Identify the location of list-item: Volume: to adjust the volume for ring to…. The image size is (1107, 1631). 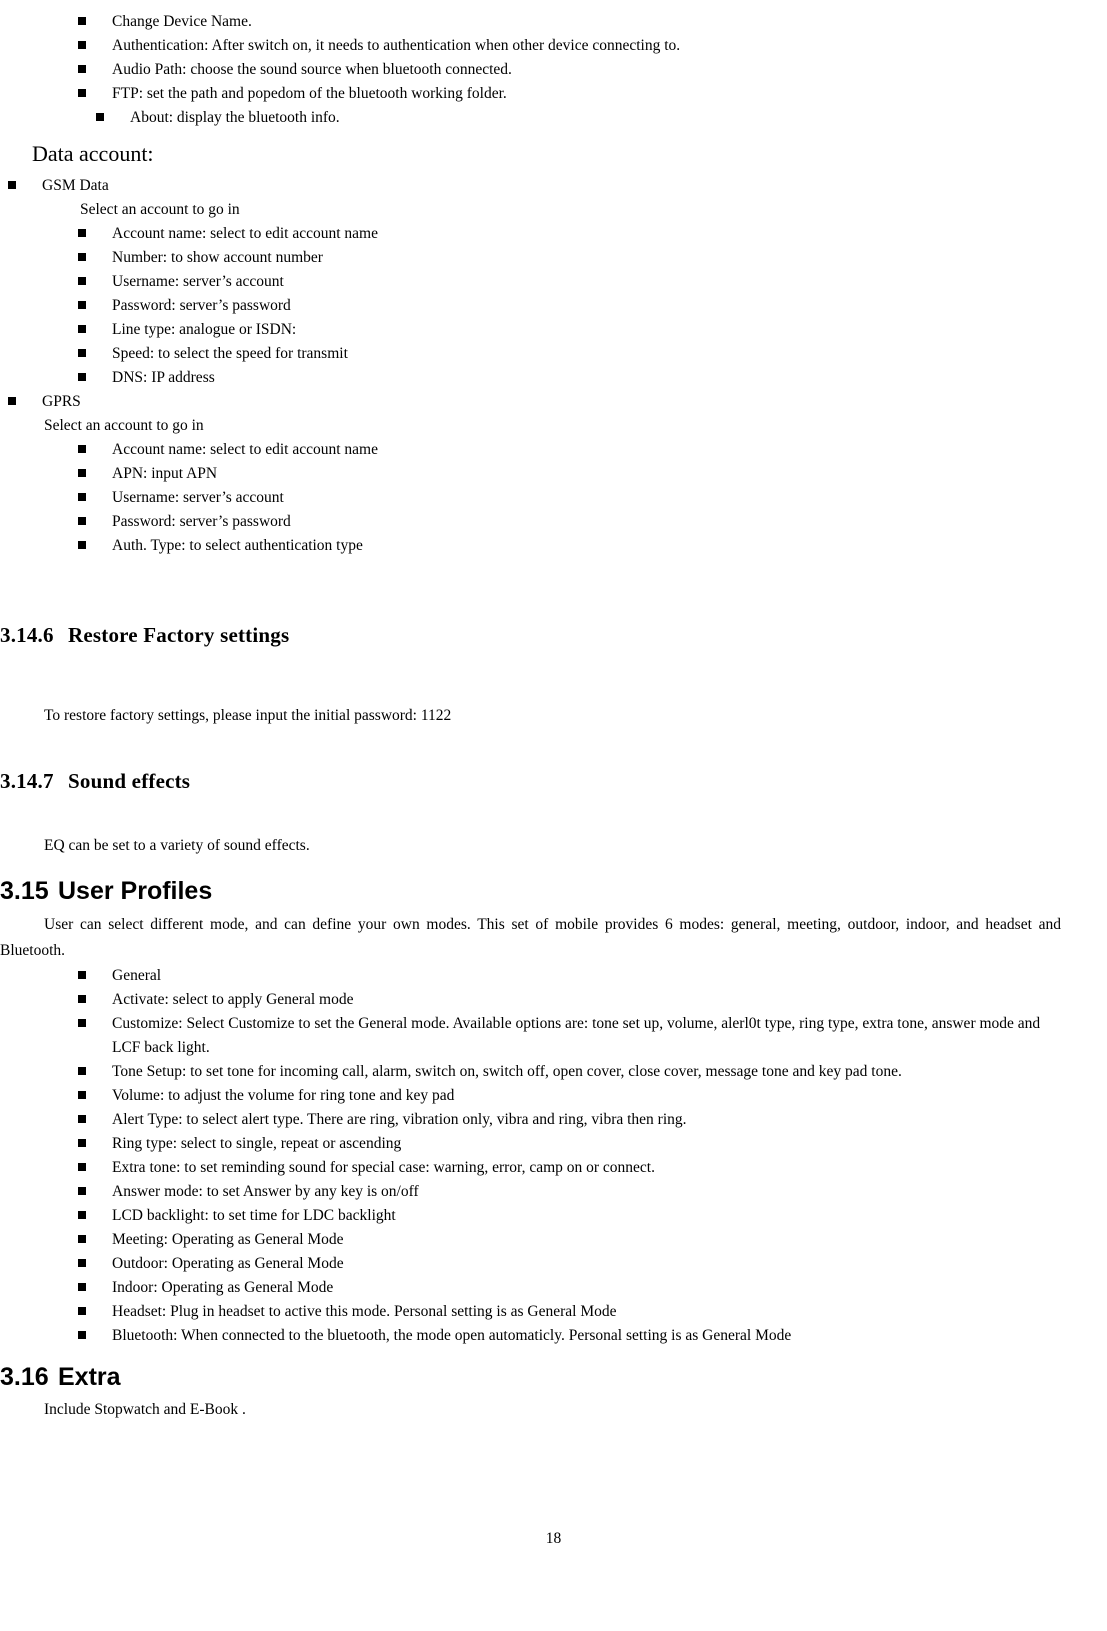
(569, 1096).